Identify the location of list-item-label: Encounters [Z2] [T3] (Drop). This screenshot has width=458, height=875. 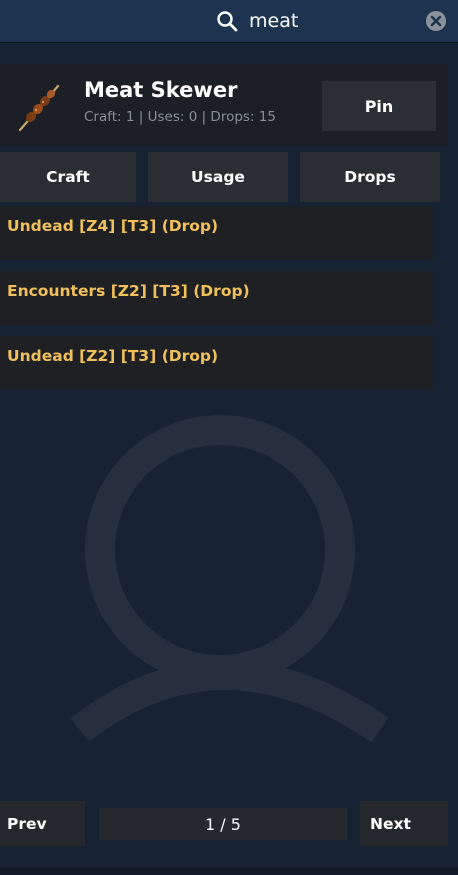
(128, 291).